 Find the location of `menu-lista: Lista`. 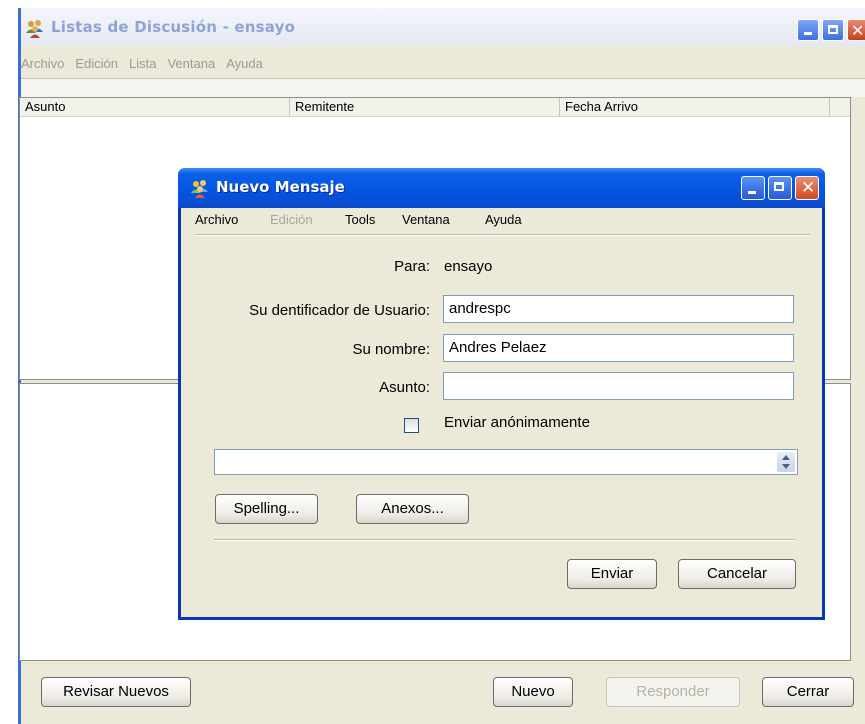

menu-lista: Lista is located at coordinates (148, 66).